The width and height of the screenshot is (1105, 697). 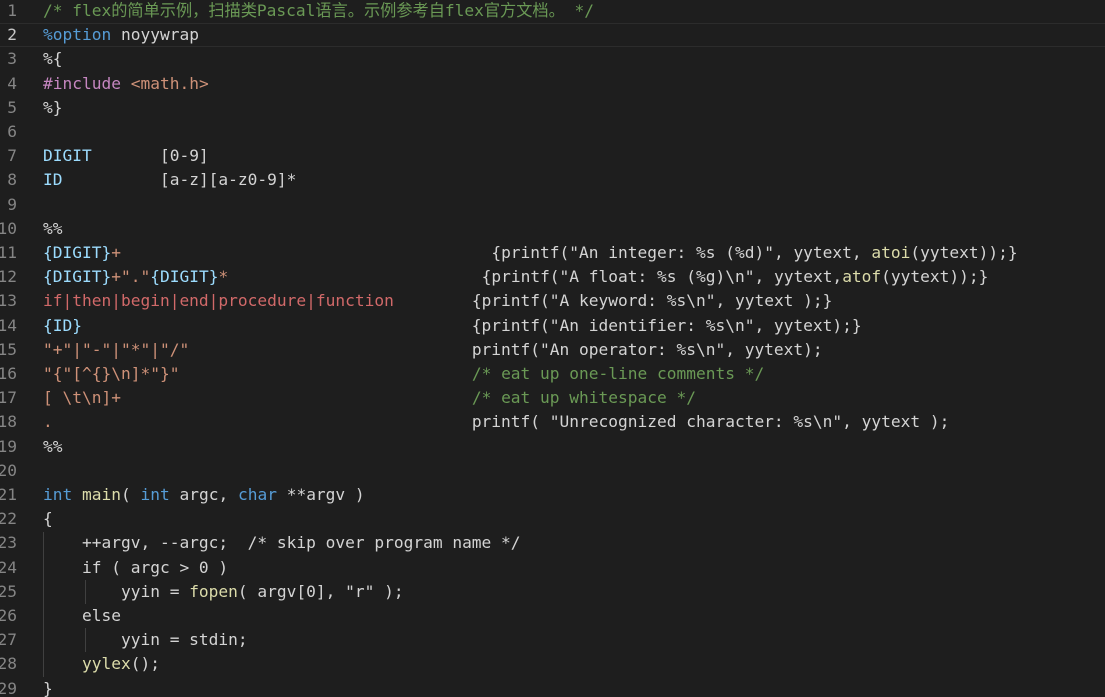 I want to click on line-number: 6, so click(x=8, y=132).